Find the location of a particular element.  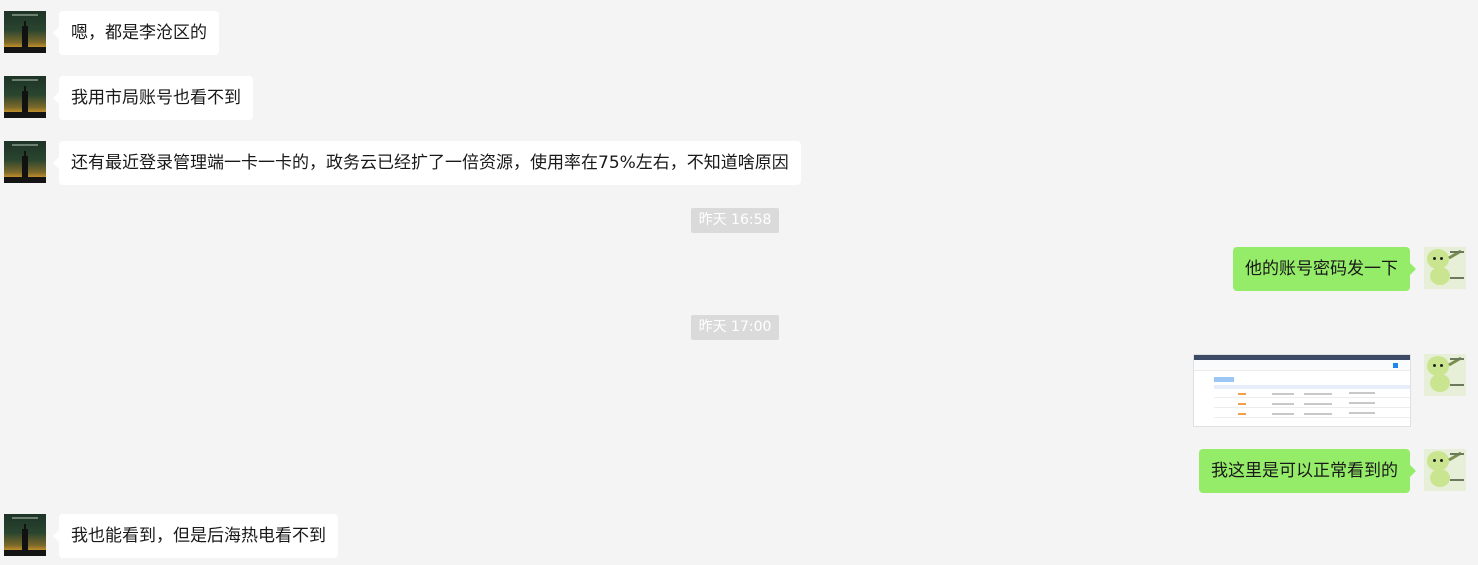

screenshot-table-header is located at coordinates (1312, 387).